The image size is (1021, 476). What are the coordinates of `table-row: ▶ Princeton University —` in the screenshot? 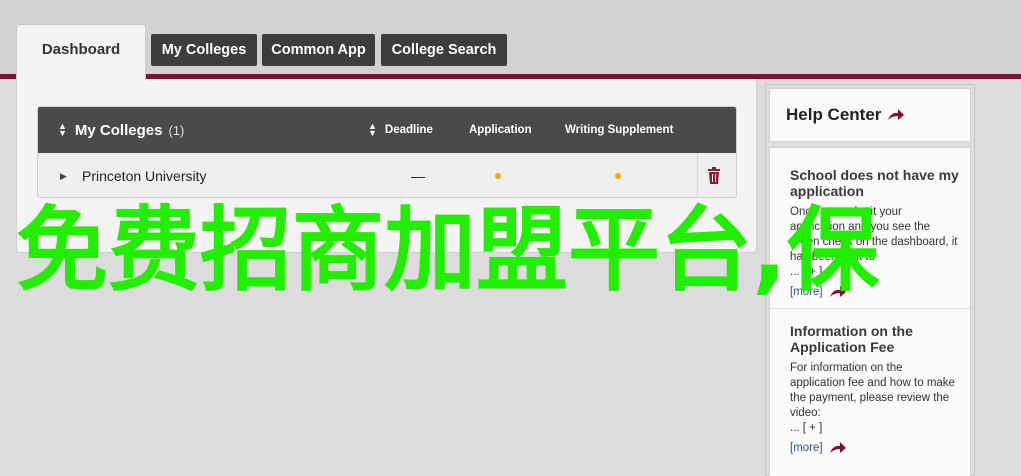 It's located at (387, 175).